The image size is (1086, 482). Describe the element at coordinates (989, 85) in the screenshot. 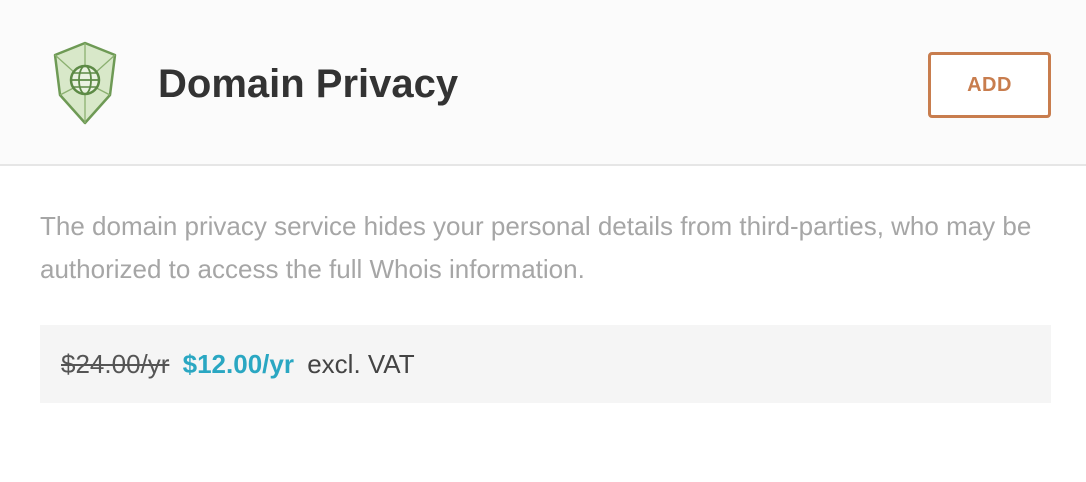

I see `add-button: ADD` at that location.